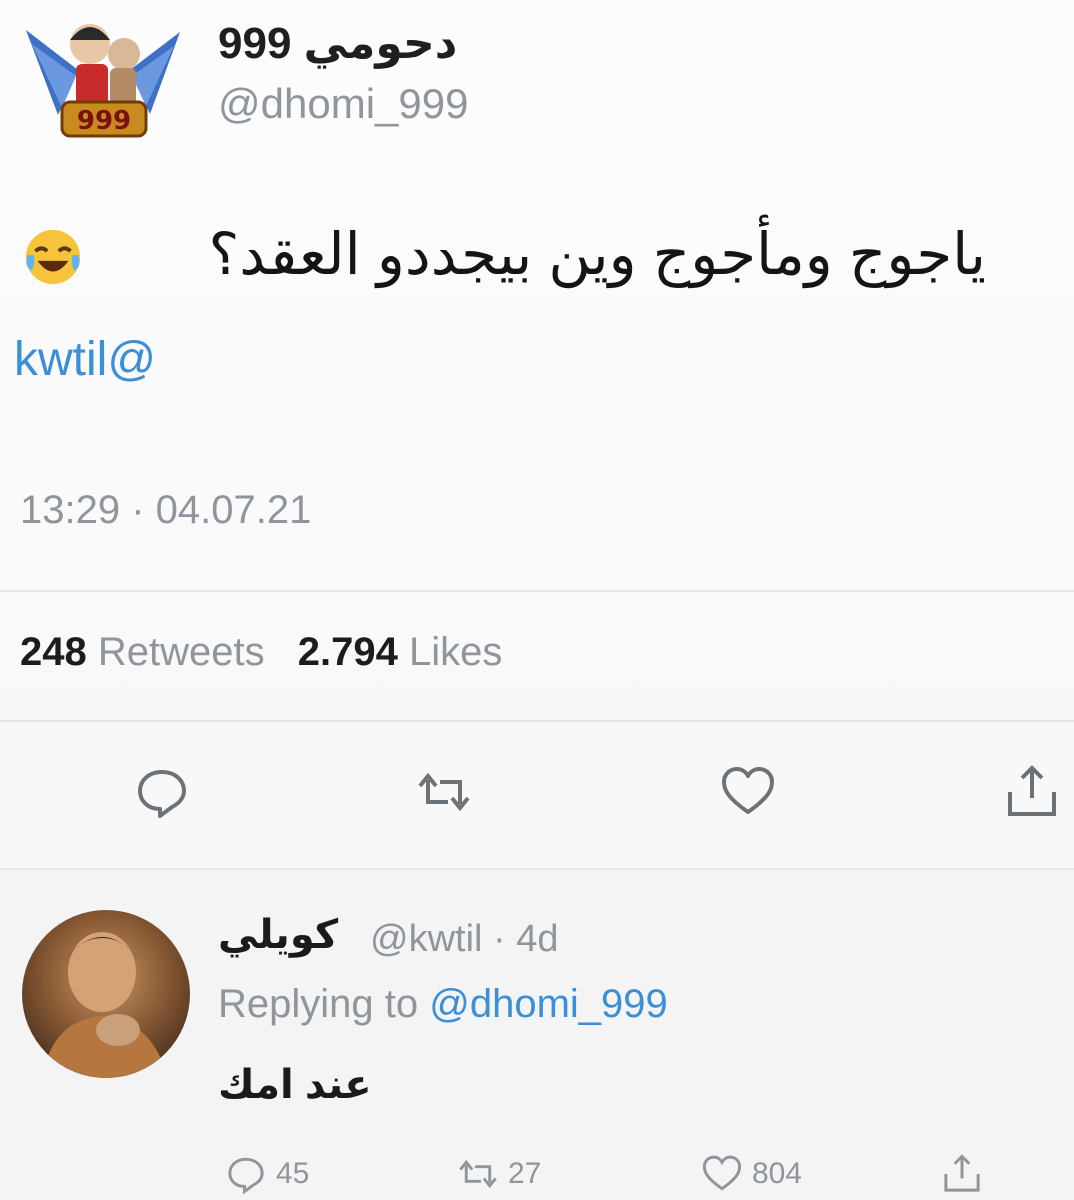 This screenshot has height=1200, width=1074. What do you see at coordinates (751, 1174) in the screenshot?
I see `reply-like-button: 804` at bounding box center [751, 1174].